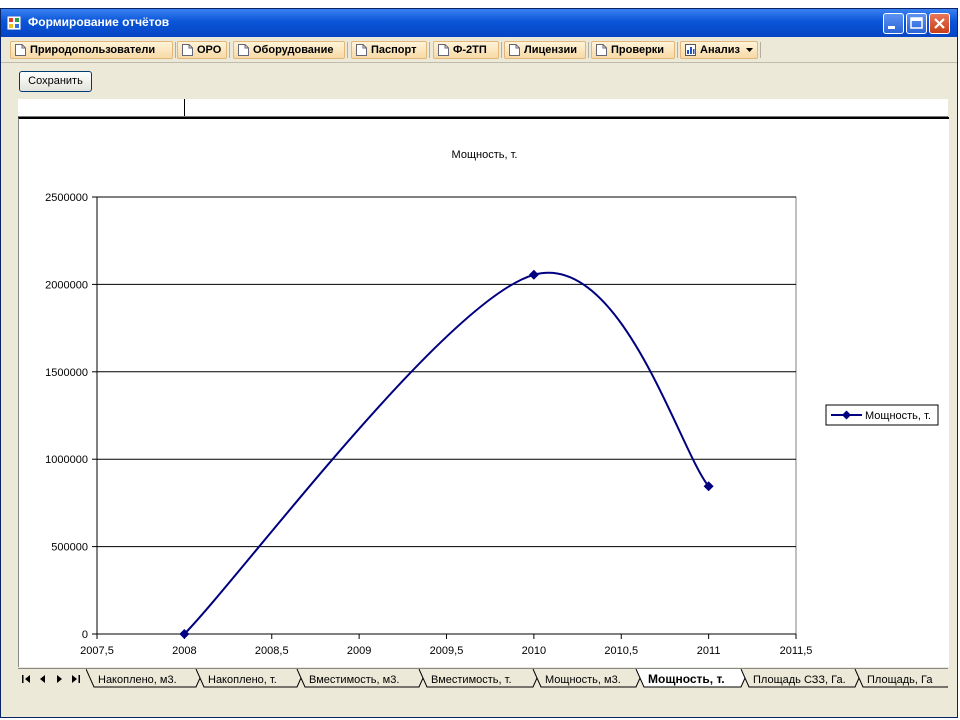 This screenshot has height=720, width=960. What do you see at coordinates (75, 679) in the screenshot?
I see `last-sheet-icon` at bounding box center [75, 679].